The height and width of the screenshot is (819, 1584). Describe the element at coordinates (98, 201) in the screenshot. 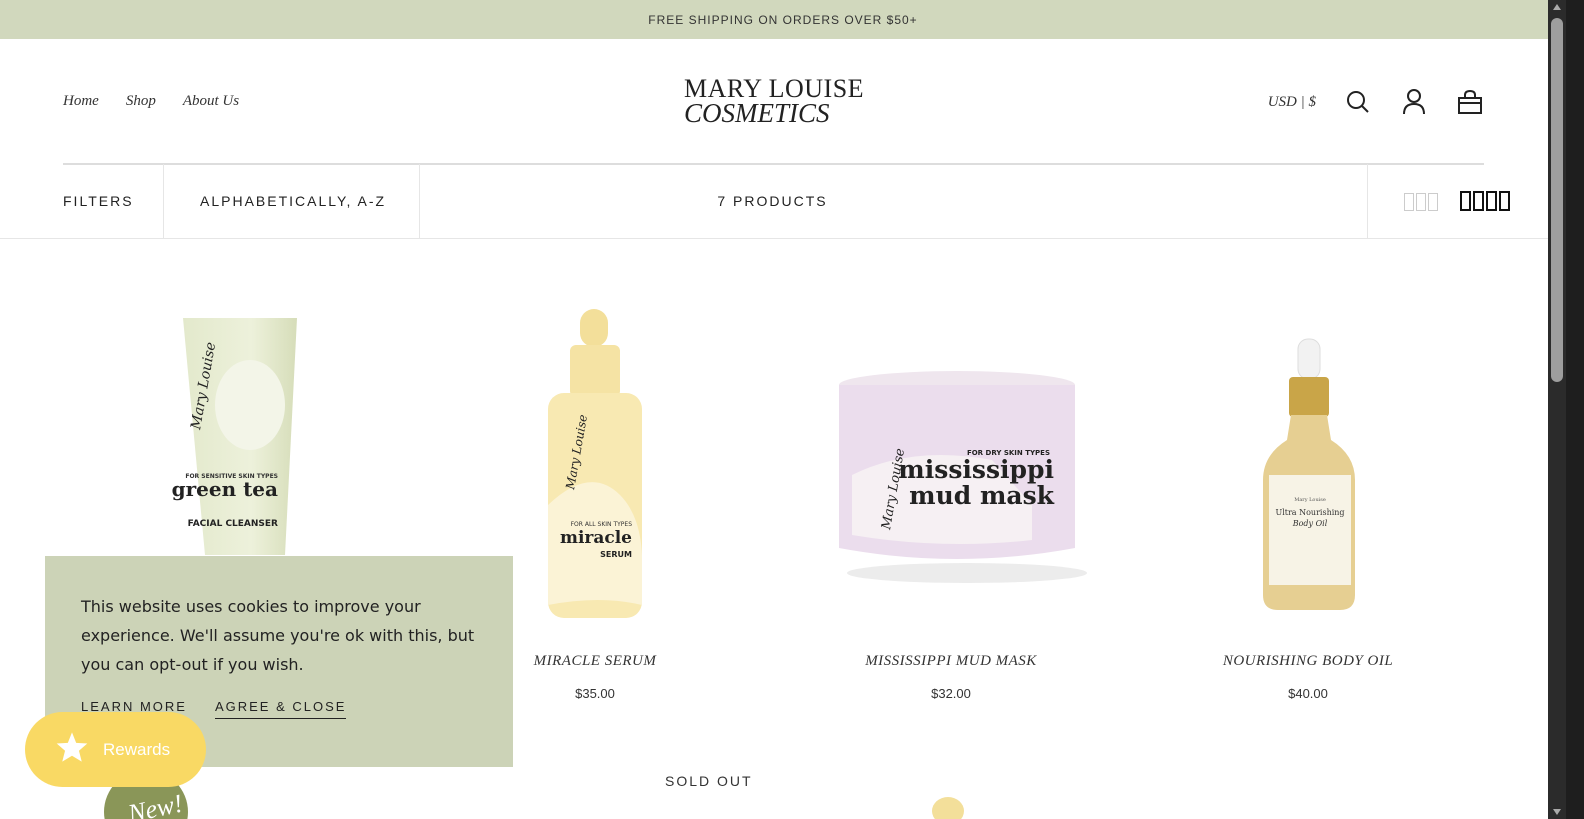

I see `filters-button: FILTERS` at that location.